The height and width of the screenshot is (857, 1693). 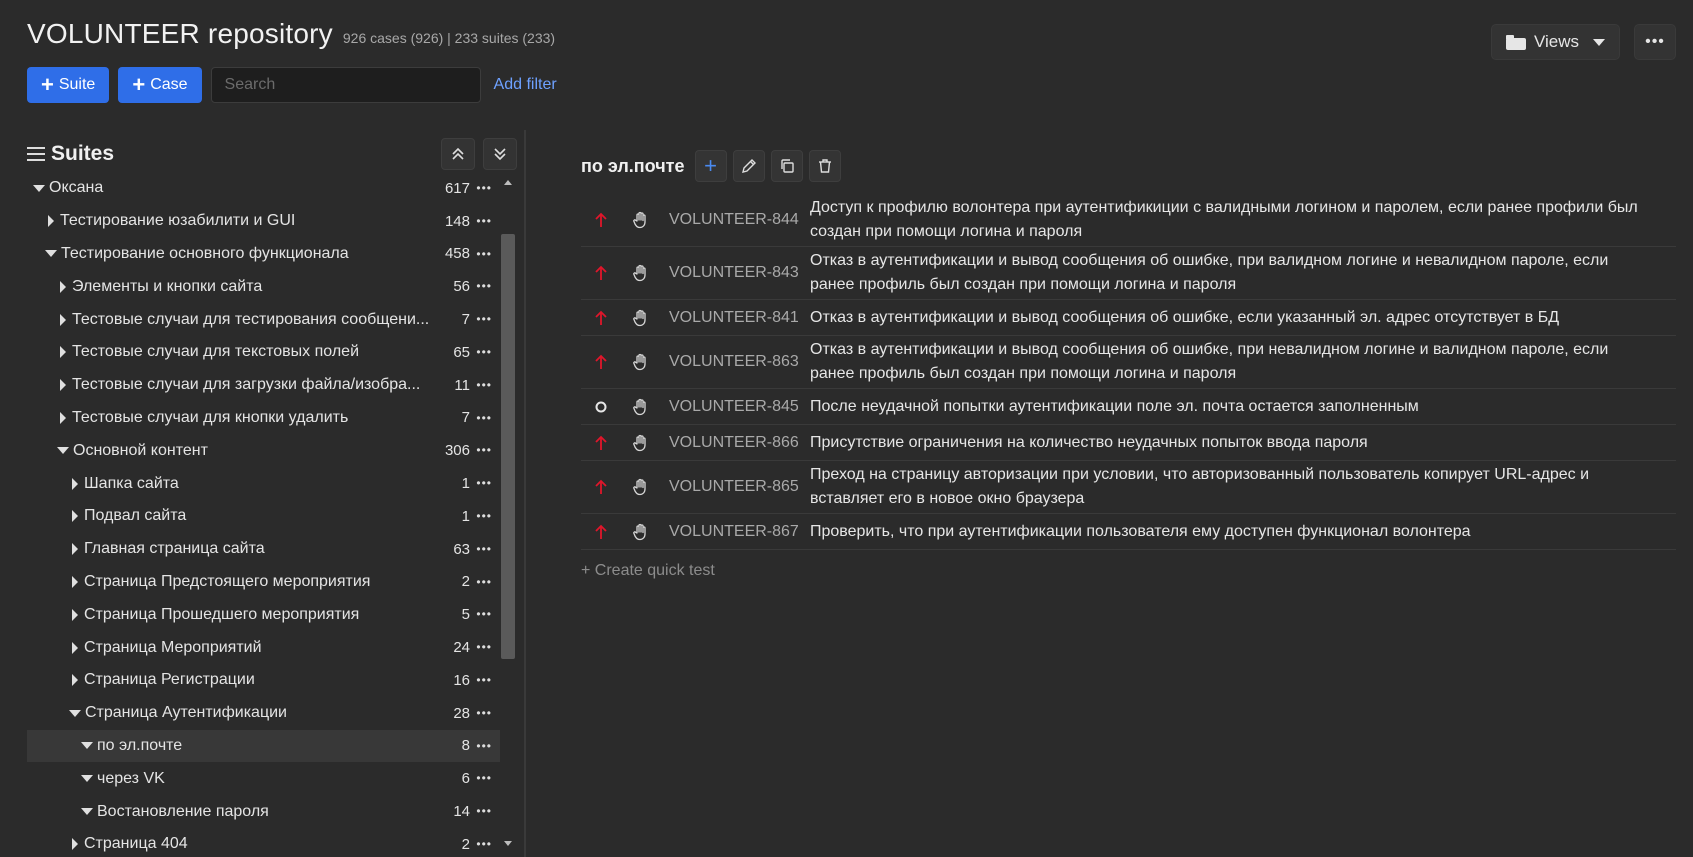 What do you see at coordinates (735, 318) in the screenshot?
I see `case-id: VOLUNTEER-841` at bounding box center [735, 318].